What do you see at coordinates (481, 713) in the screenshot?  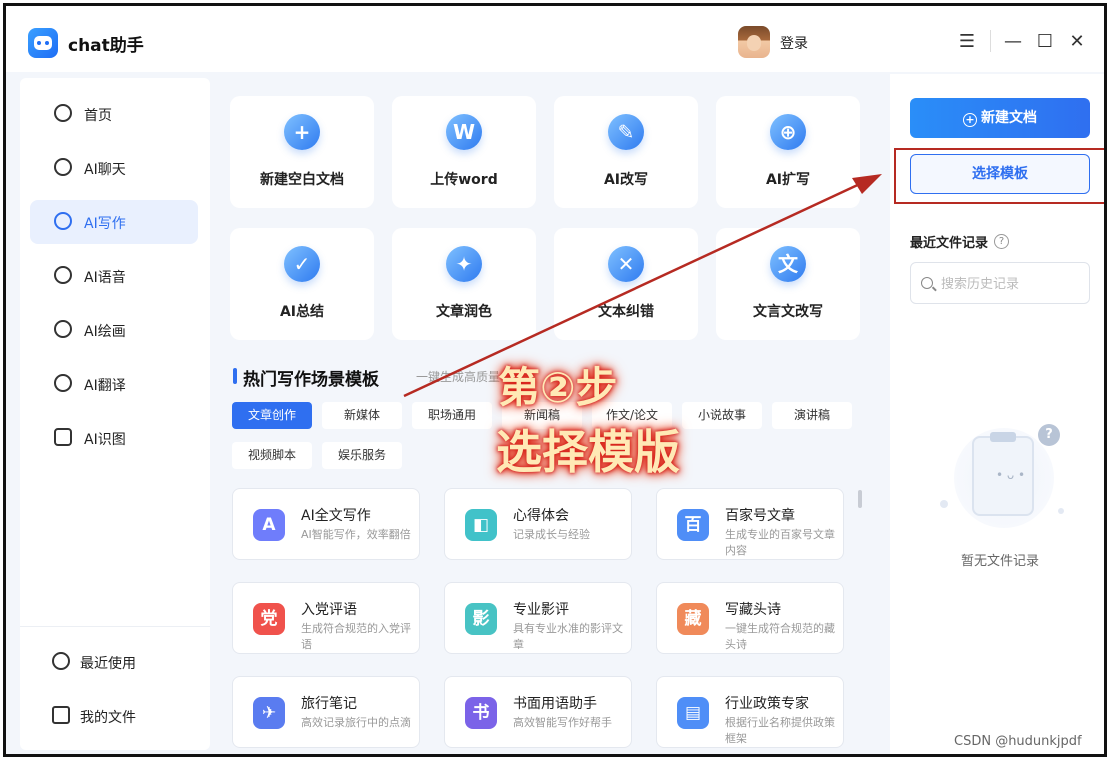 I see `book-icon: 书` at bounding box center [481, 713].